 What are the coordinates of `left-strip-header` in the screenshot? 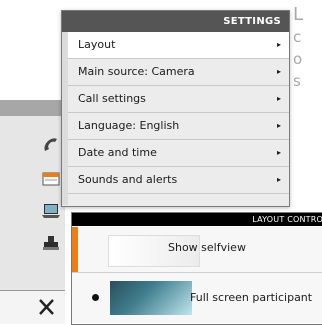 It's located at (32, 108).